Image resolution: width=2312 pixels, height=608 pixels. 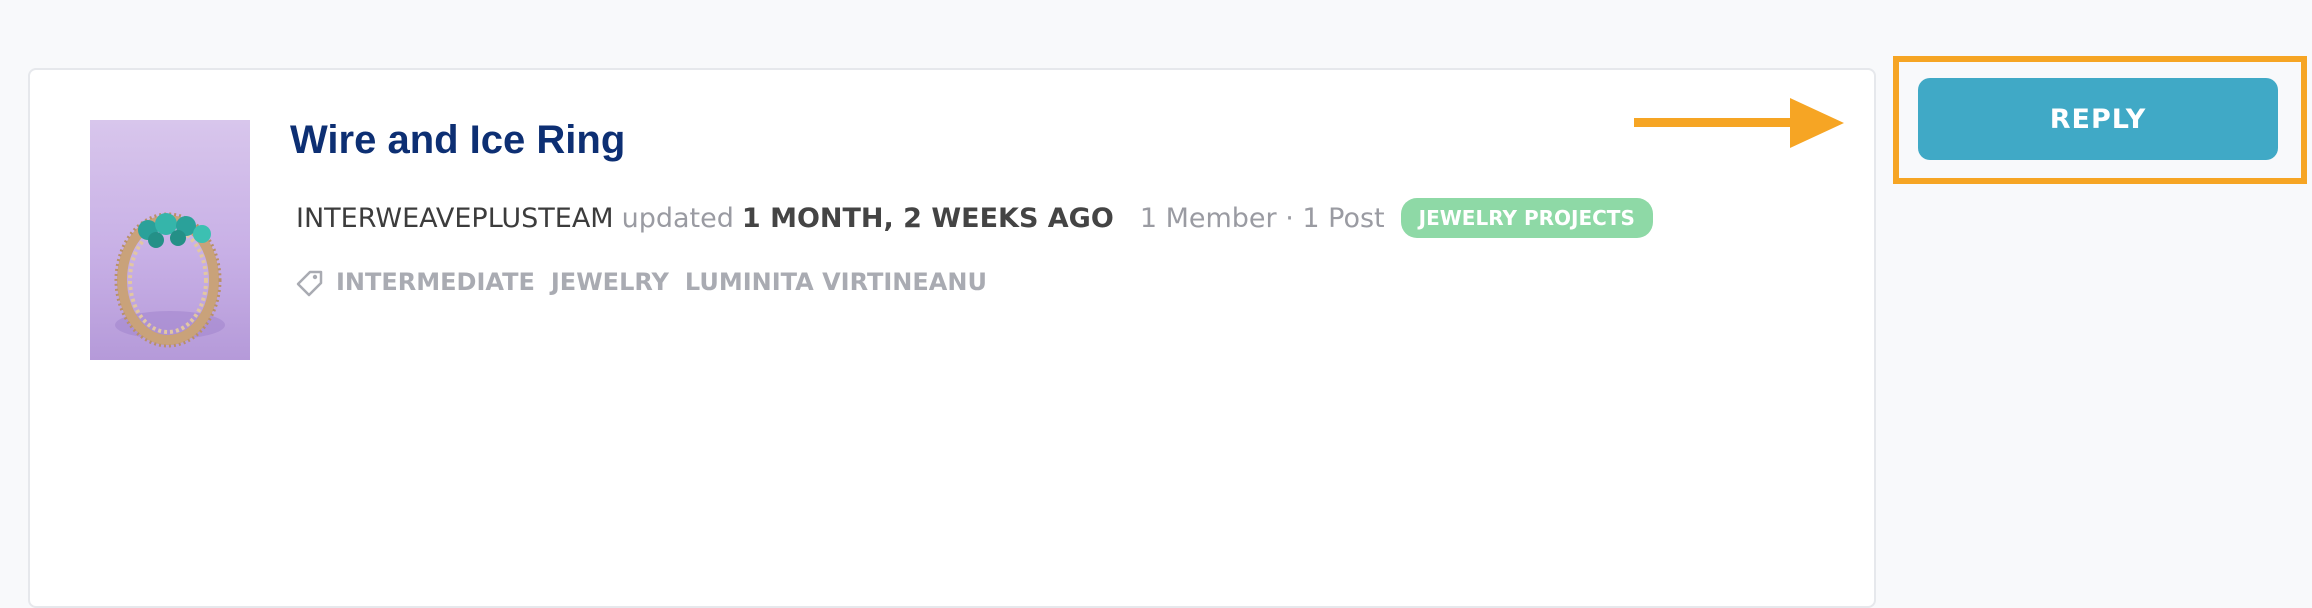 What do you see at coordinates (309, 283) in the screenshot?
I see `tag-icon` at bounding box center [309, 283].